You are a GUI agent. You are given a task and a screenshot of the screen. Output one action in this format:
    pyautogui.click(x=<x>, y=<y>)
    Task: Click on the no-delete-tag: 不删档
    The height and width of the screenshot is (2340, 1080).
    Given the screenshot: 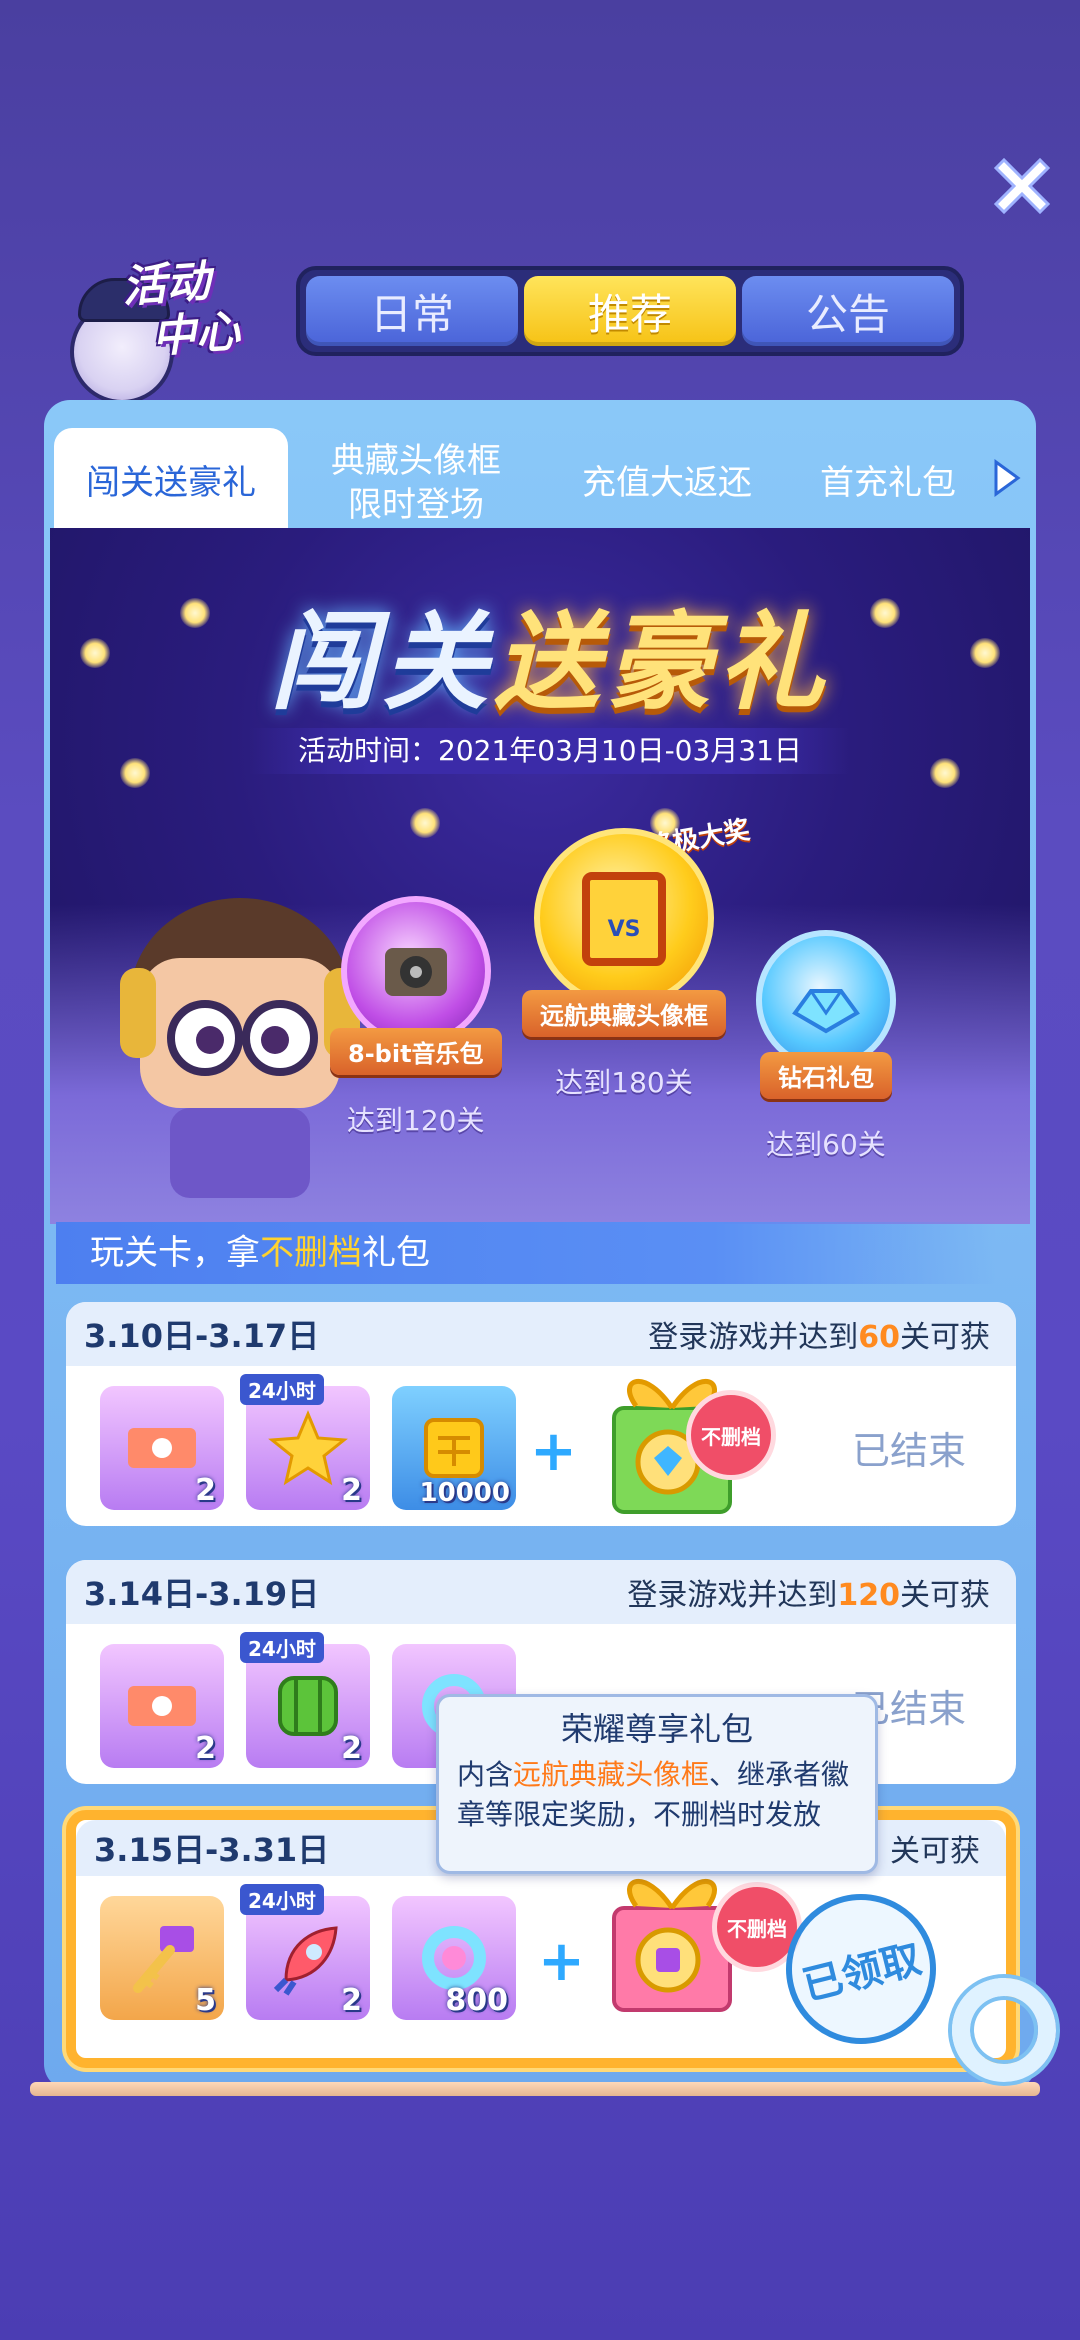 What is the action you would take?
    pyautogui.click(x=731, y=1435)
    